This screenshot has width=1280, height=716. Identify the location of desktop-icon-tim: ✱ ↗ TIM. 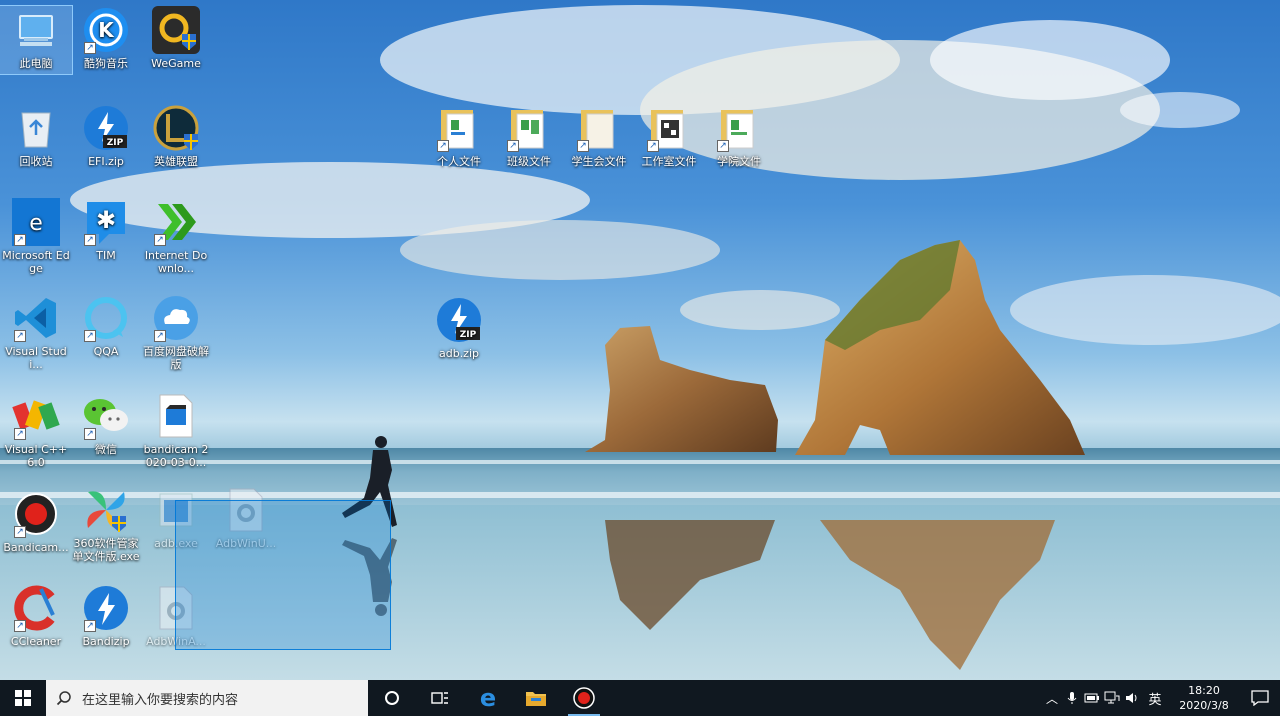
(106, 230).